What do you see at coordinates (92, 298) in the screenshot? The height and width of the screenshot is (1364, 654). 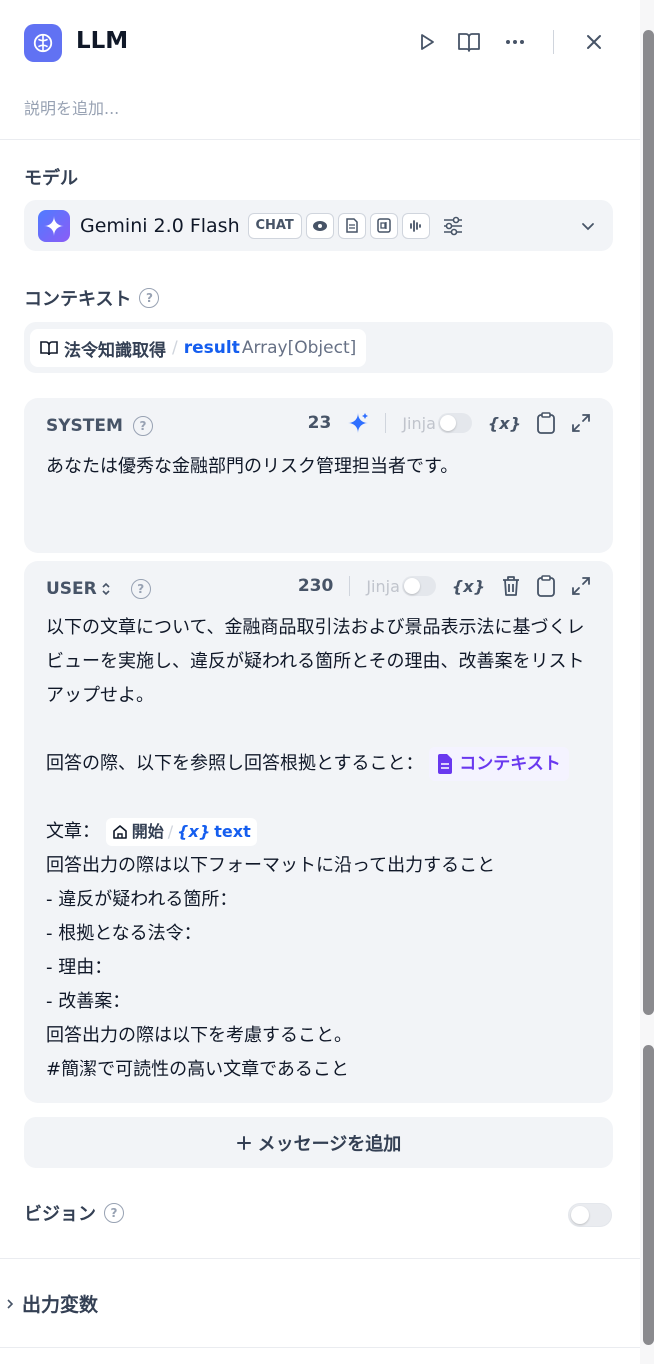 I see `context-label: コンテキスト ?` at bounding box center [92, 298].